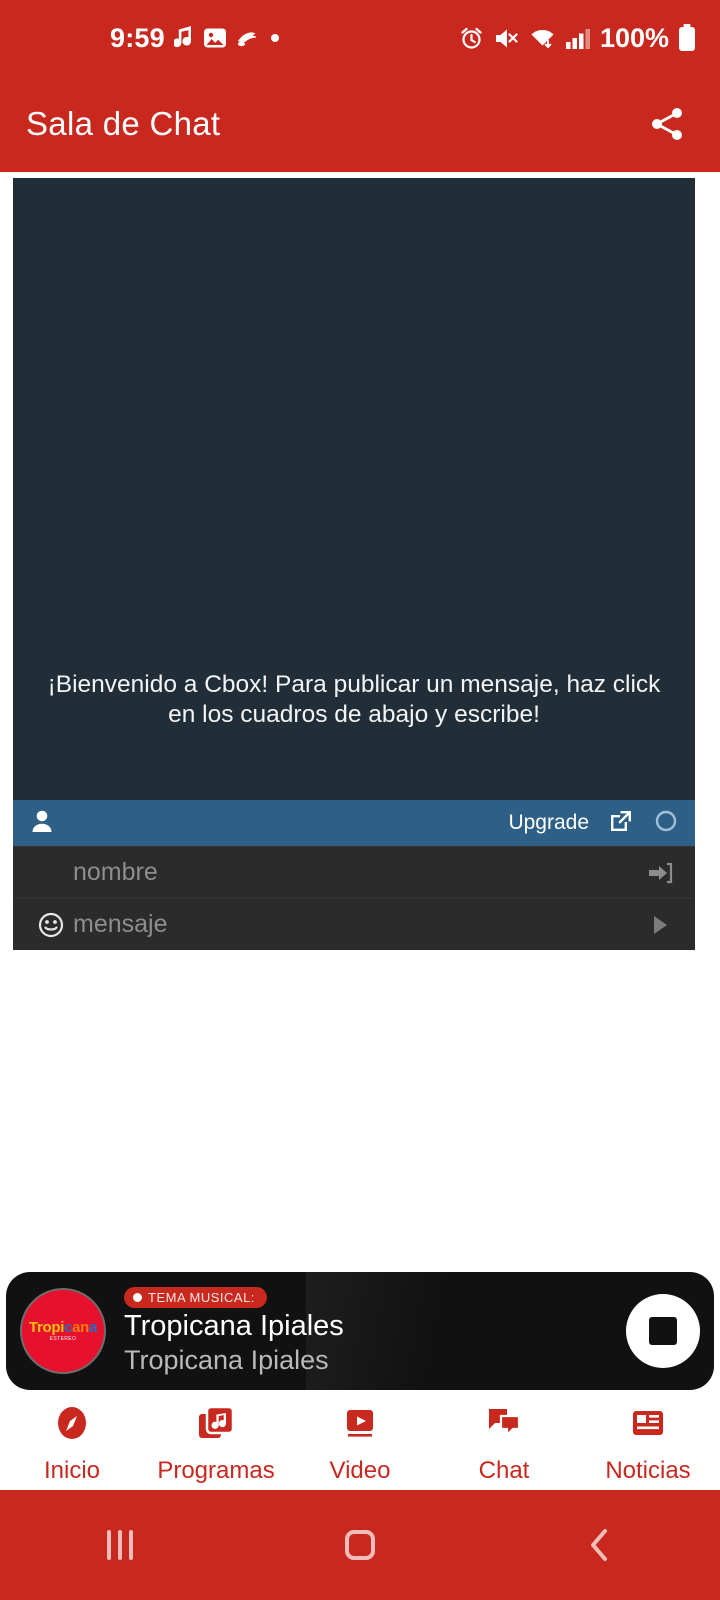  I want to click on nav-item-video: Video, so click(360, 1443).